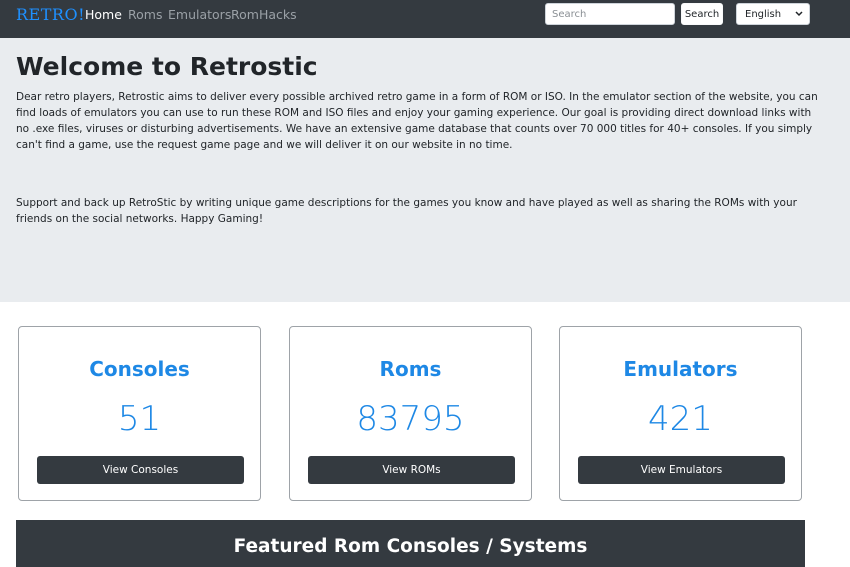  Describe the element at coordinates (702, 14) in the screenshot. I see `search-button: Search` at that location.